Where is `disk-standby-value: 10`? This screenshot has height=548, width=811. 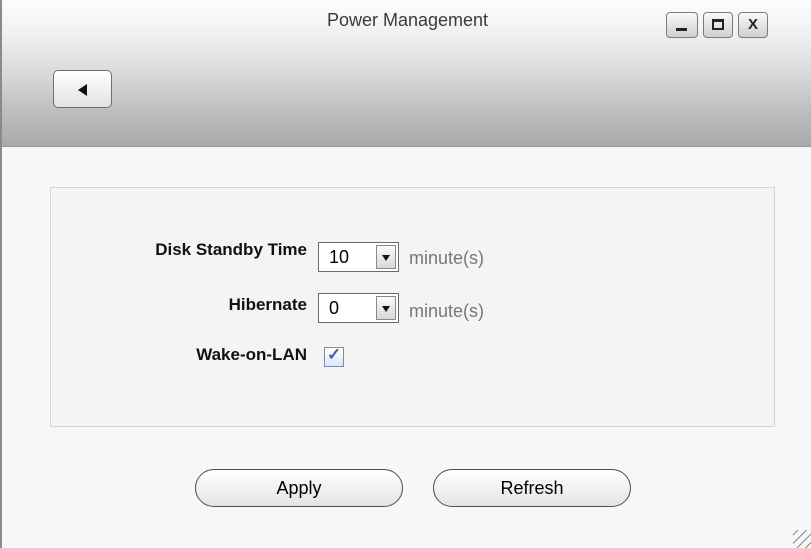 disk-standby-value: 10 is located at coordinates (339, 257).